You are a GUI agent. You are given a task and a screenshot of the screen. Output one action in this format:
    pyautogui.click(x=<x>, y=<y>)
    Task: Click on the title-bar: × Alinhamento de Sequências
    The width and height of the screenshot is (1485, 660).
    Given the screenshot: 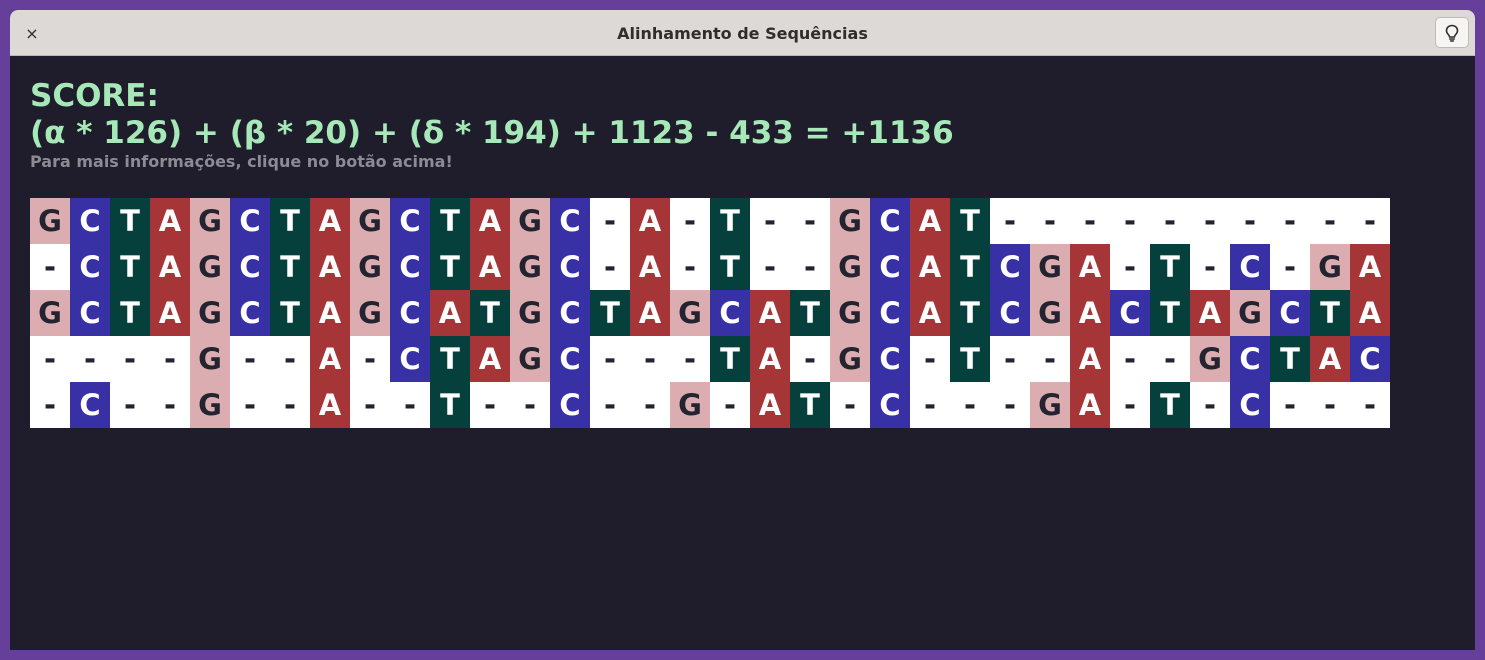 What is the action you would take?
    pyautogui.click(x=742, y=33)
    